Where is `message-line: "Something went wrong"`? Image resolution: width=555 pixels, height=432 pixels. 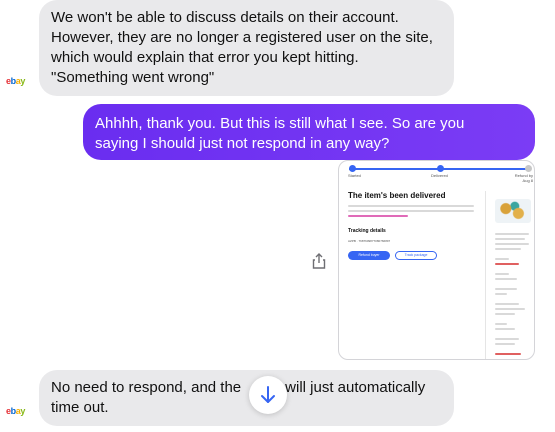 message-line: "Something went wrong" is located at coordinates (133, 77).